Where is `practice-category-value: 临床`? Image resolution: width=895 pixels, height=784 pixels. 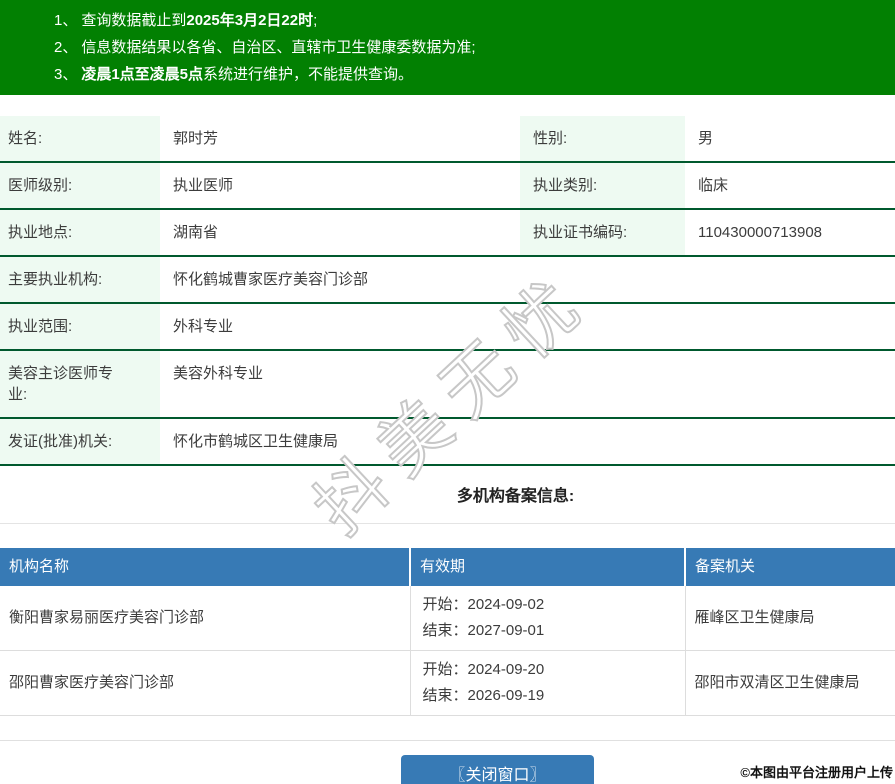 practice-category-value: 临床 is located at coordinates (790, 186).